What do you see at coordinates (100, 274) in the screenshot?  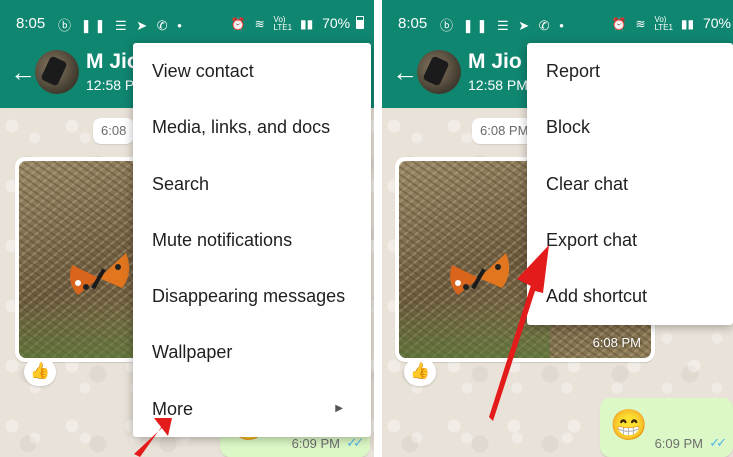 I see `butterfly-image` at bounding box center [100, 274].